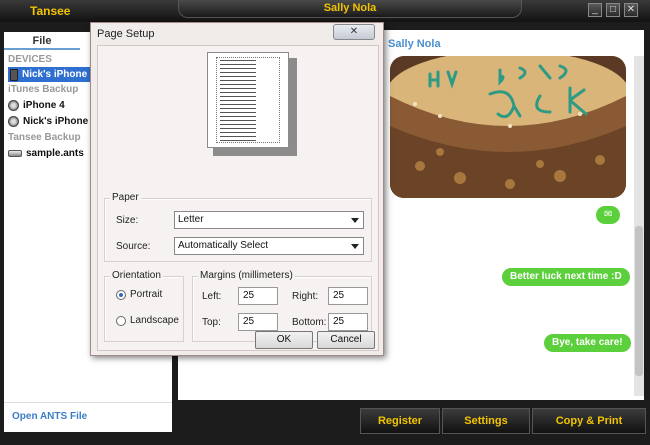 The height and width of the screenshot is (445, 650). I want to click on landscape-label: Landscape, so click(154, 320).